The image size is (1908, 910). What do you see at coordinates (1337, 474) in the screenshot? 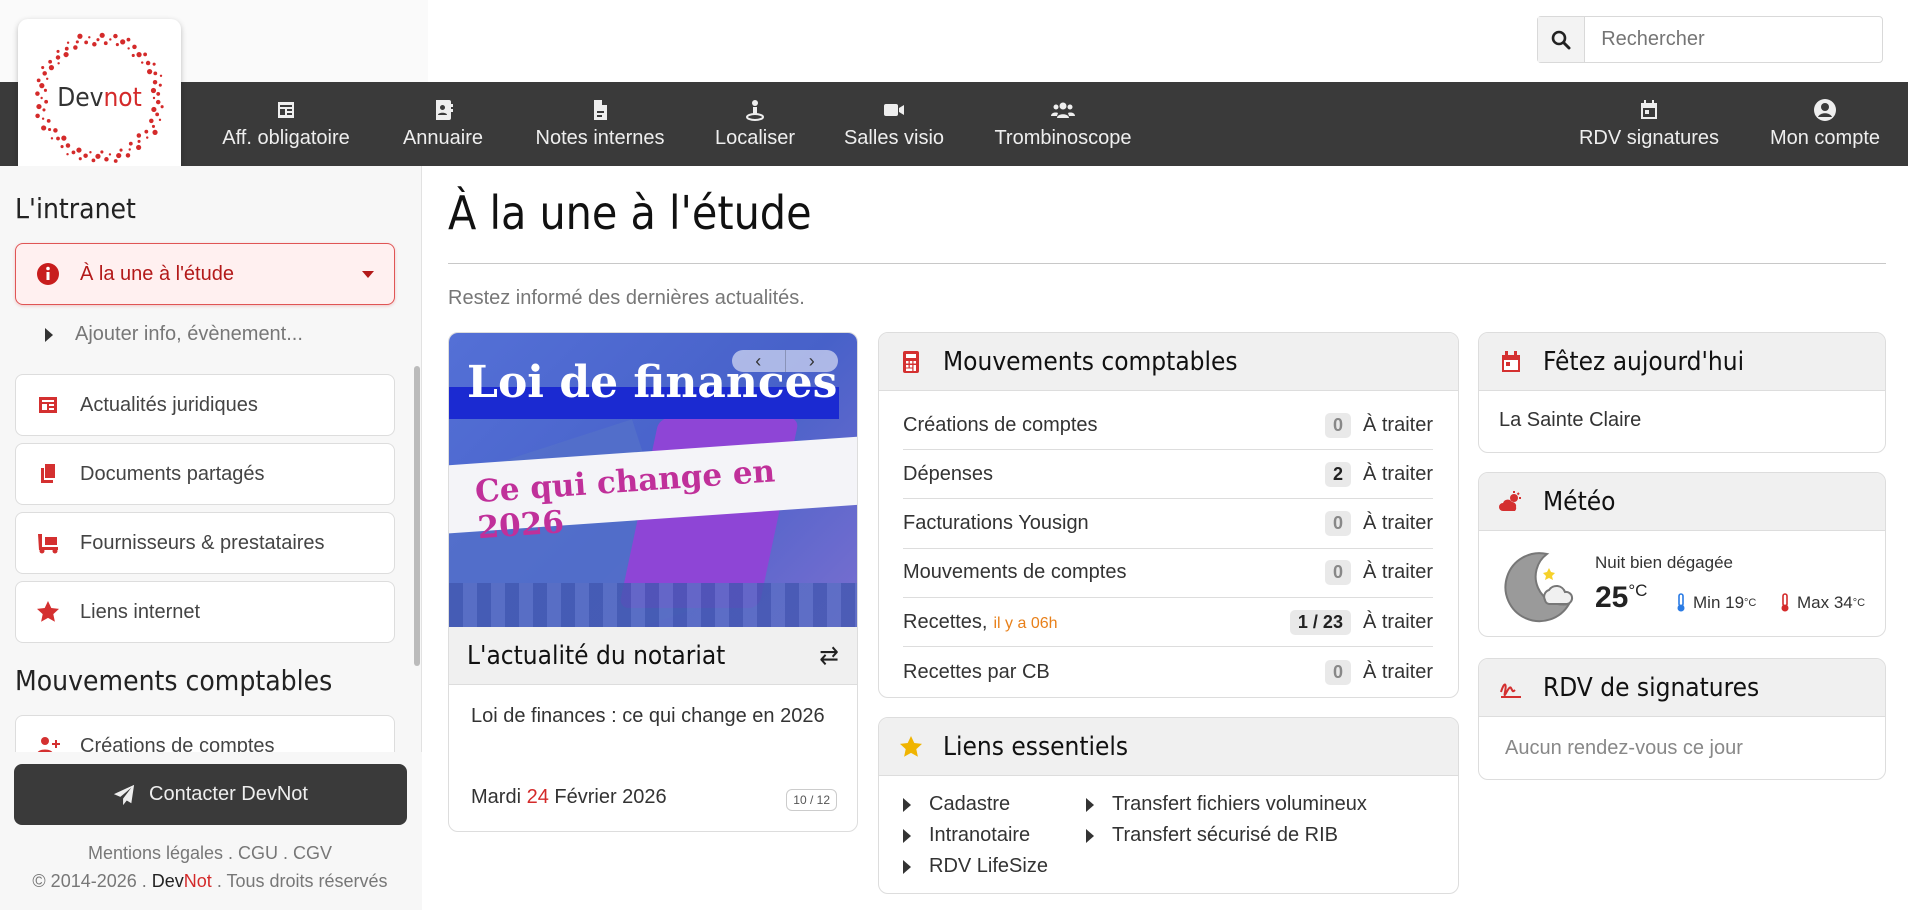
I see `count-badge: 2` at bounding box center [1337, 474].